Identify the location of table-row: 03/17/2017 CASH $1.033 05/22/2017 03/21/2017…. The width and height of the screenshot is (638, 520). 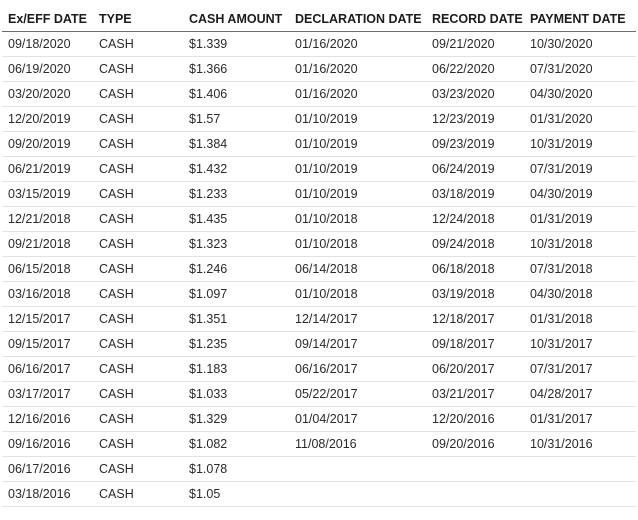
(319, 394).